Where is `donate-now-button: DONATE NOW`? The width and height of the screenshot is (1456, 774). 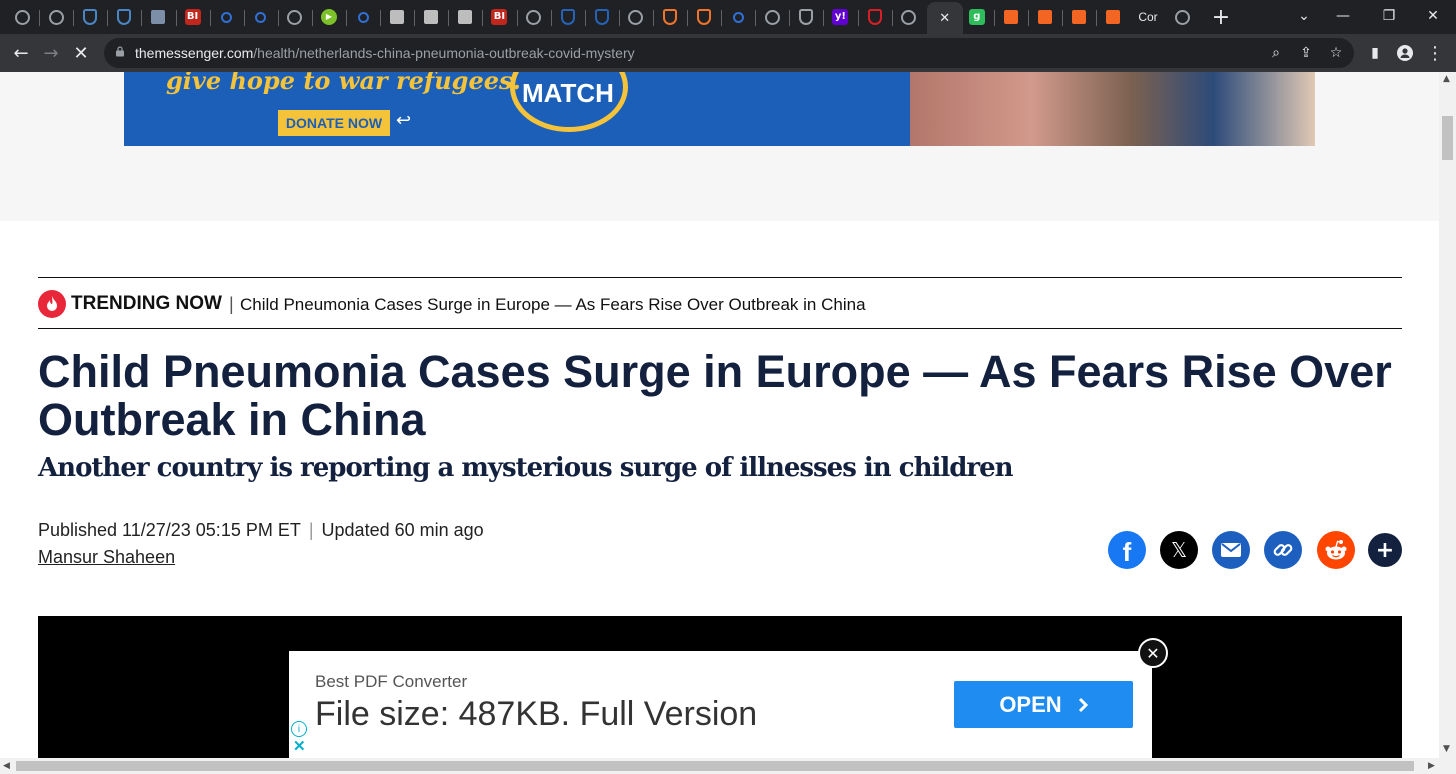
donate-now-button: DONATE NOW is located at coordinates (334, 123).